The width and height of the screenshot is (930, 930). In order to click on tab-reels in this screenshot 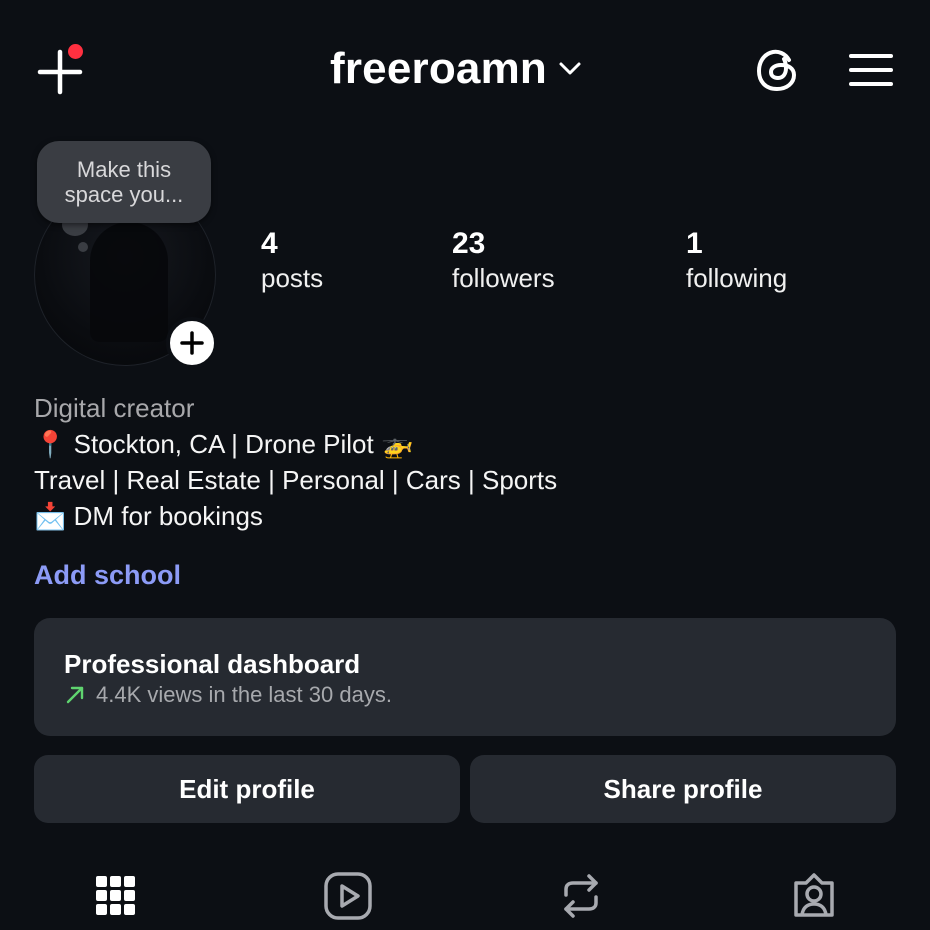, I will do `click(348, 896)`.